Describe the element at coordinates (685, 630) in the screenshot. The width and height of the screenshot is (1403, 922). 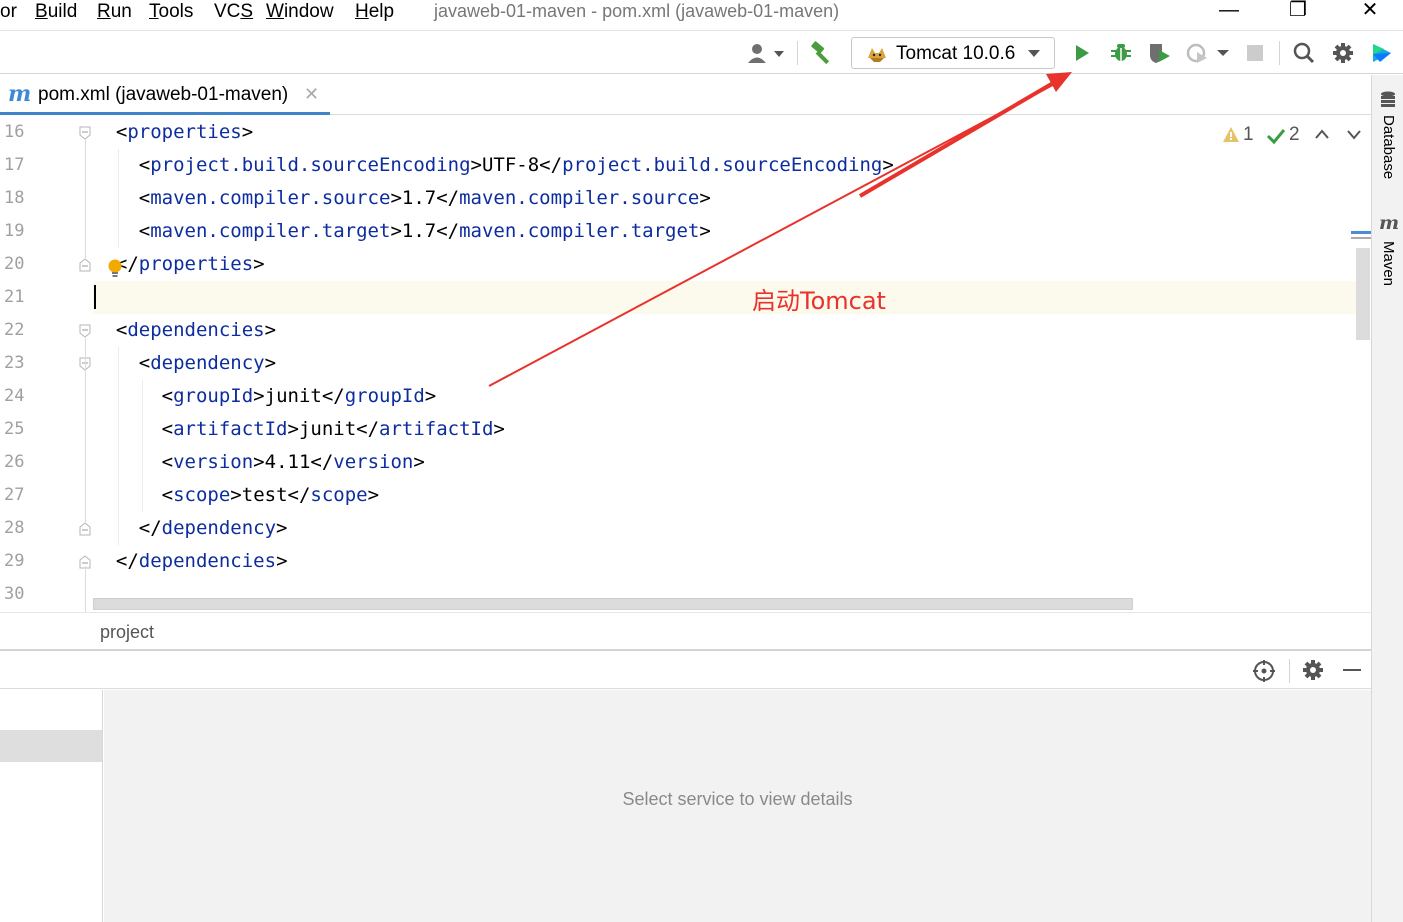
I see `breadcrumb: project` at that location.